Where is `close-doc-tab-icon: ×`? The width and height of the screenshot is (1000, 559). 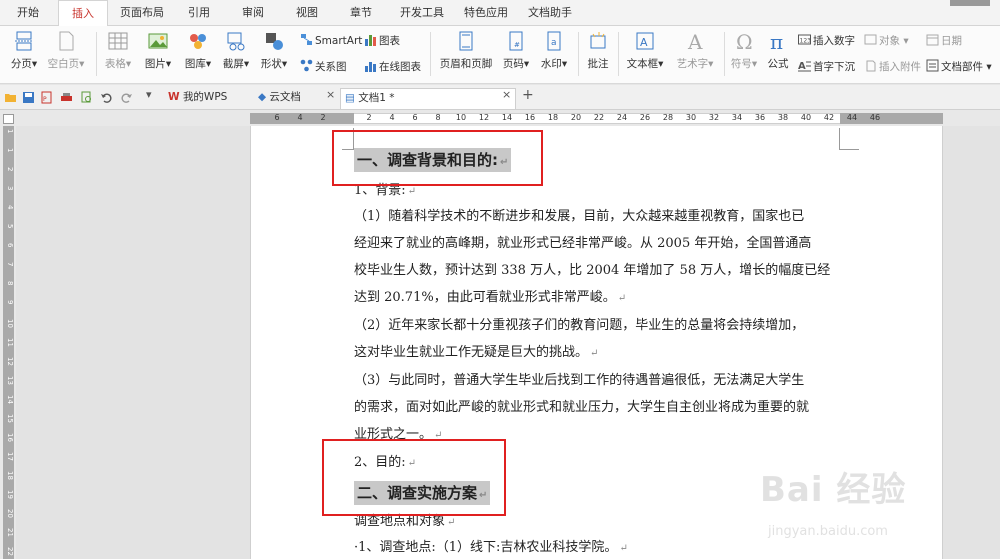
close-doc-tab-icon: × is located at coordinates (506, 94).